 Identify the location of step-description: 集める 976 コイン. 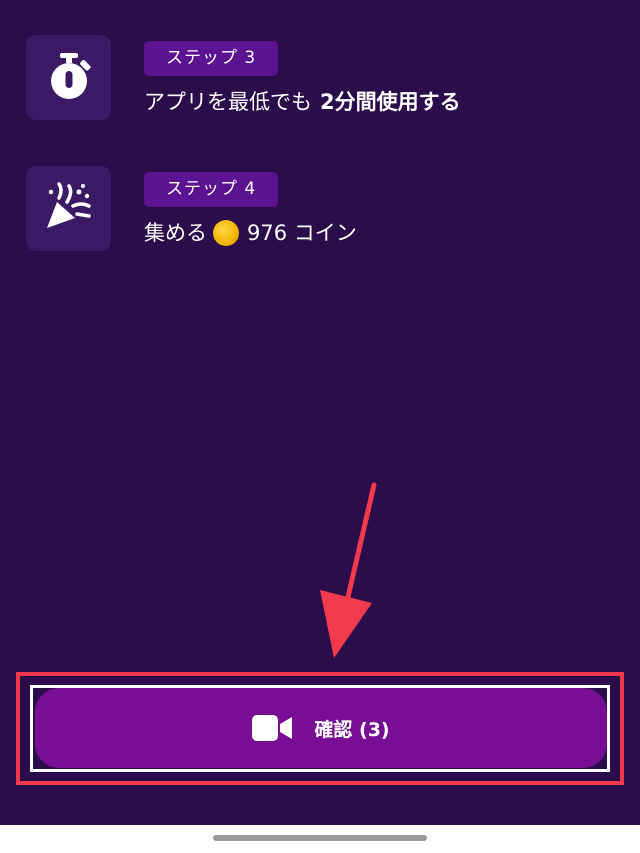
(250, 233).